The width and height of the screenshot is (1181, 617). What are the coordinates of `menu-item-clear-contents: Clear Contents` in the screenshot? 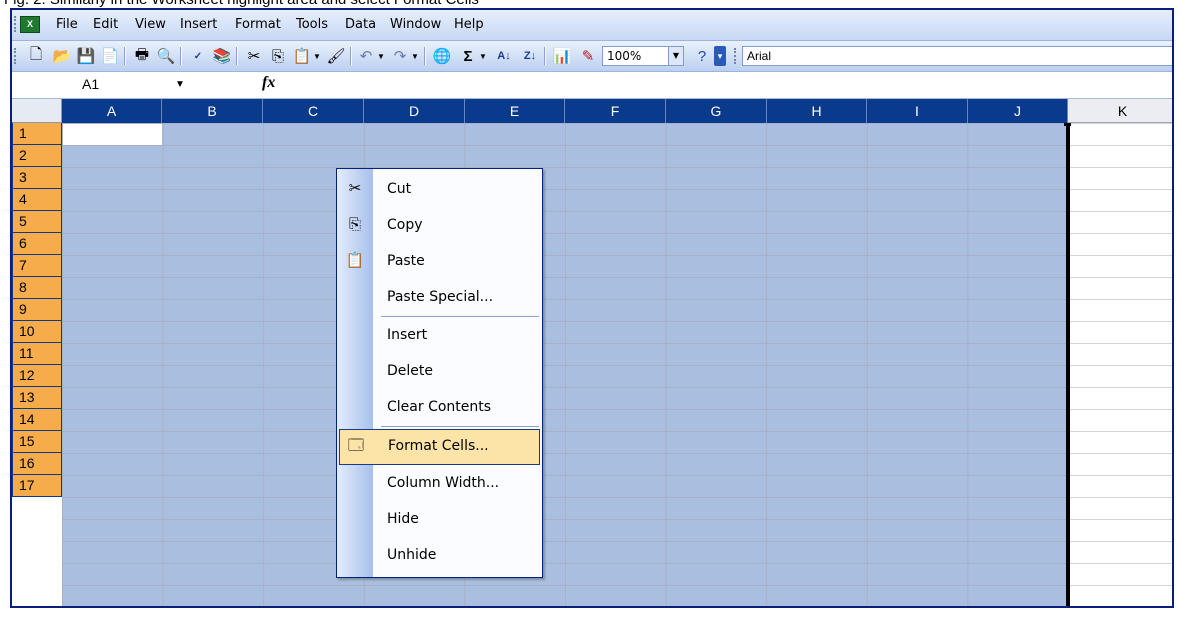 It's located at (439, 407).